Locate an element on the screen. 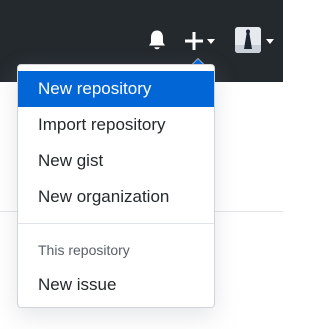 The image size is (320, 329). create-new-button is located at coordinates (201, 41).